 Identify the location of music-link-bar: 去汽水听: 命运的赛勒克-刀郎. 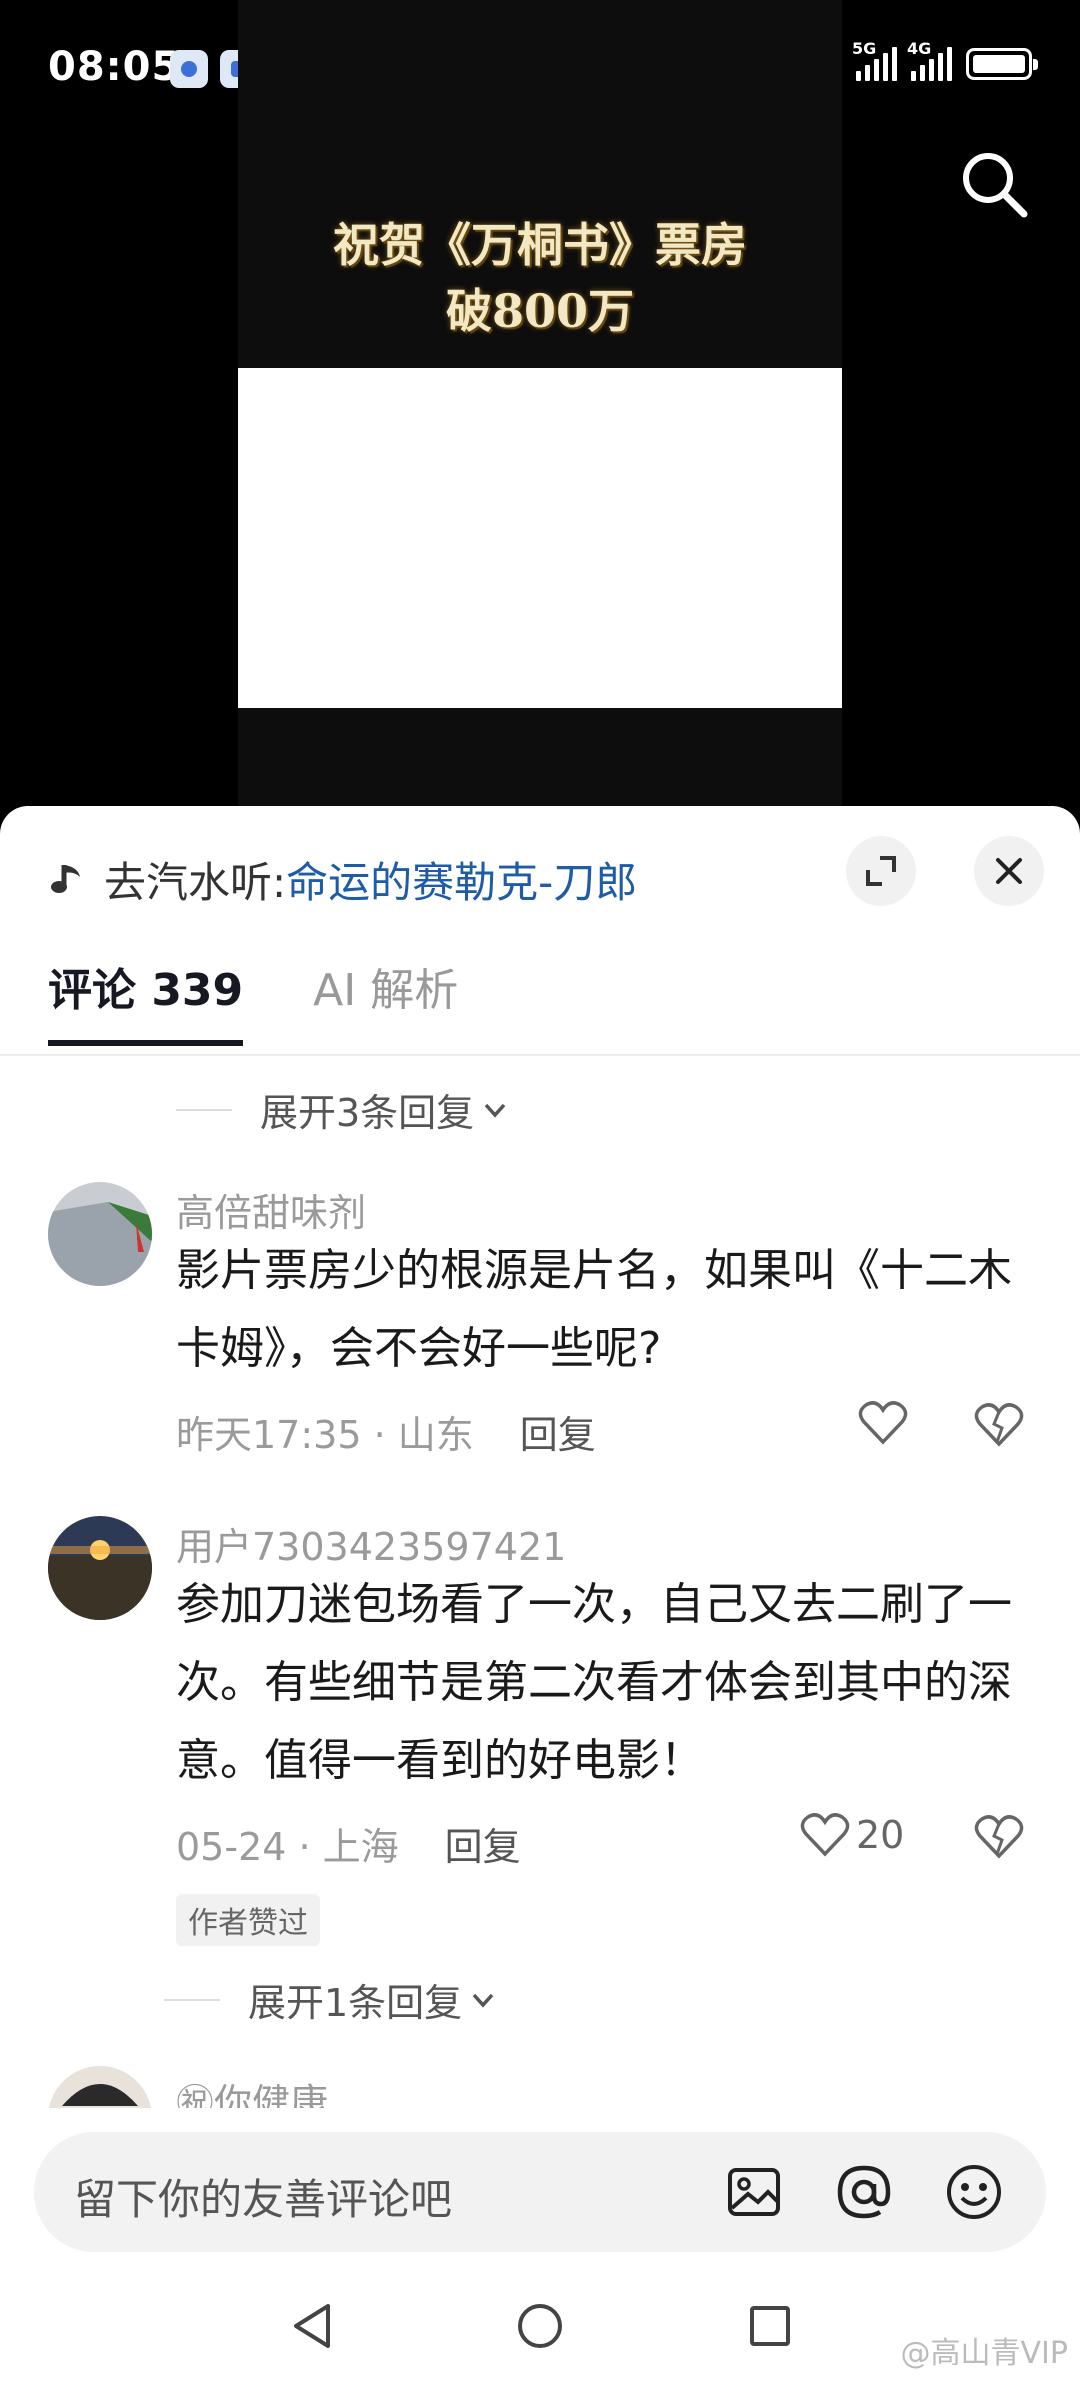
(342, 879).